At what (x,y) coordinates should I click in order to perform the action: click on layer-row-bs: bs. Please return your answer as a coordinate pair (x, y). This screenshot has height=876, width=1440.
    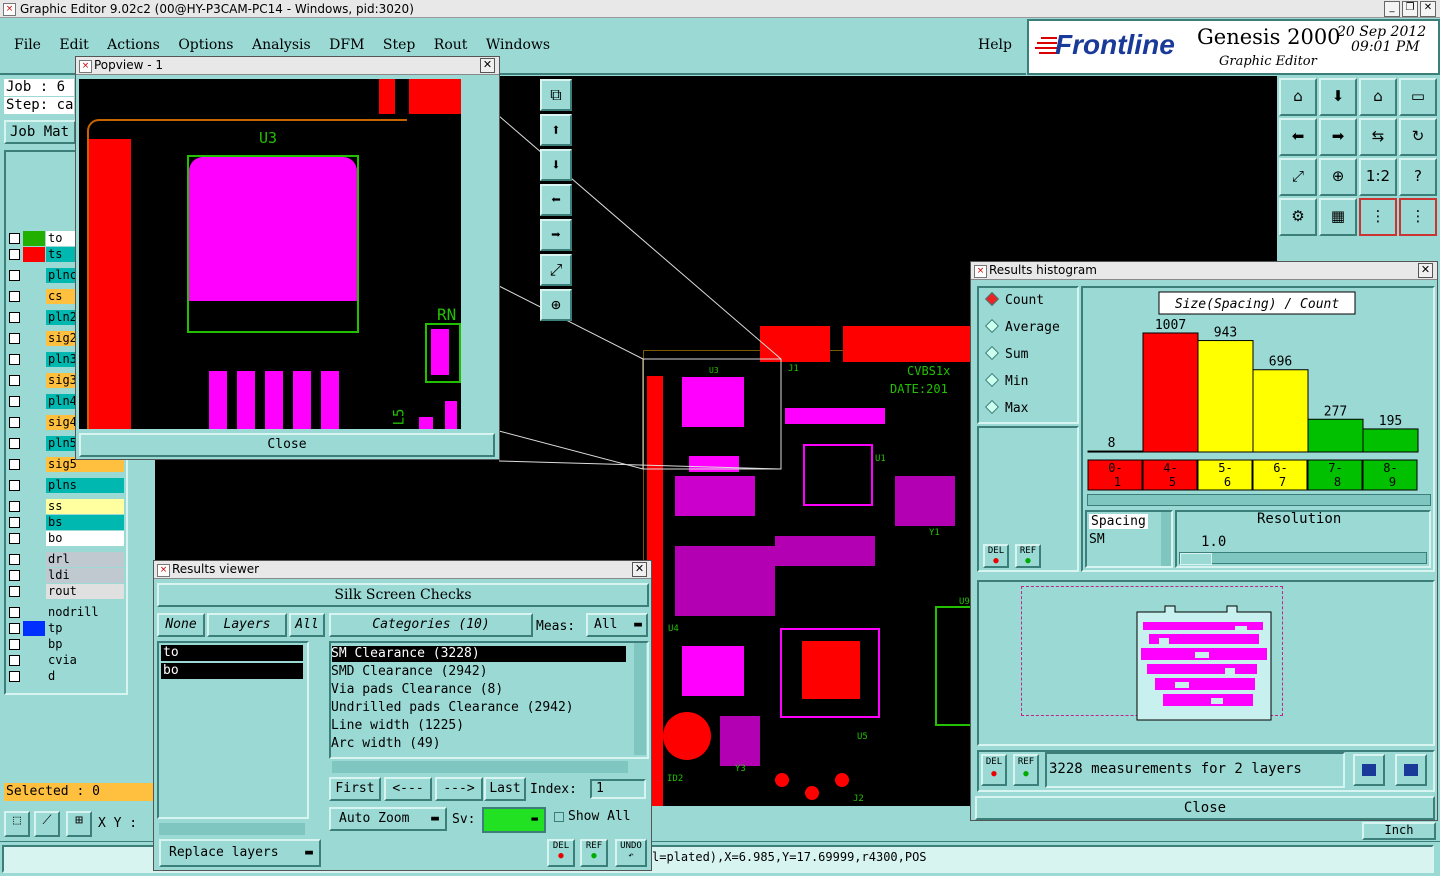
    Looking at the image, I should click on (65, 522).